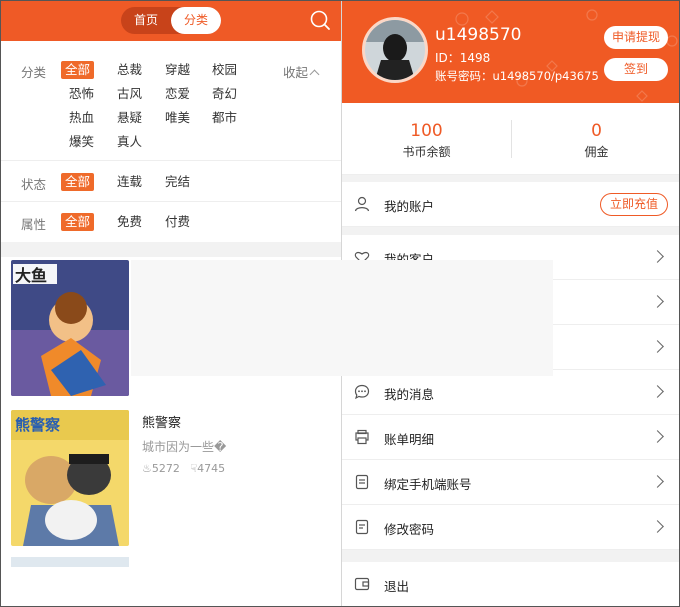  What do you see at coordinates (636, 37) in the screenshot?
I see `withdraw-button: 申请提现` at bounding box center [636, 37].